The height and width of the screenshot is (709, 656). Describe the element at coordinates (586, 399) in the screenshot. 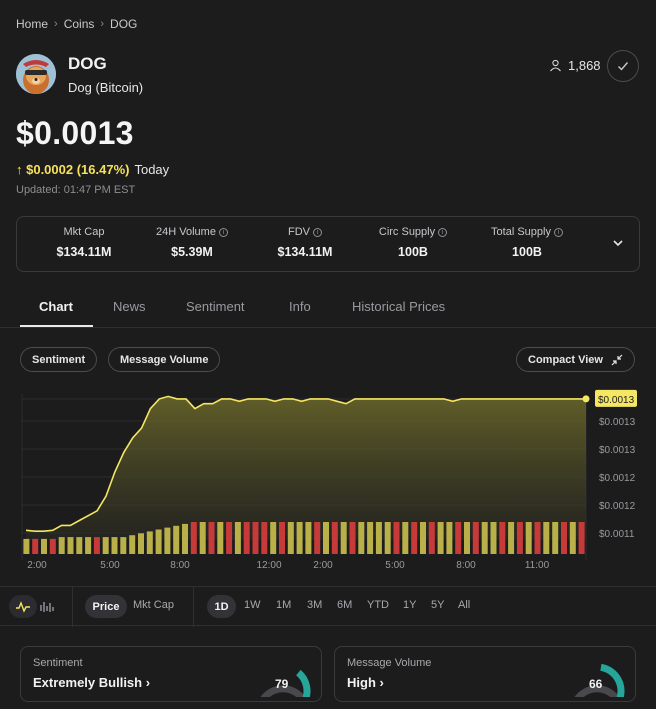

I see `current-price-dot` at that location.